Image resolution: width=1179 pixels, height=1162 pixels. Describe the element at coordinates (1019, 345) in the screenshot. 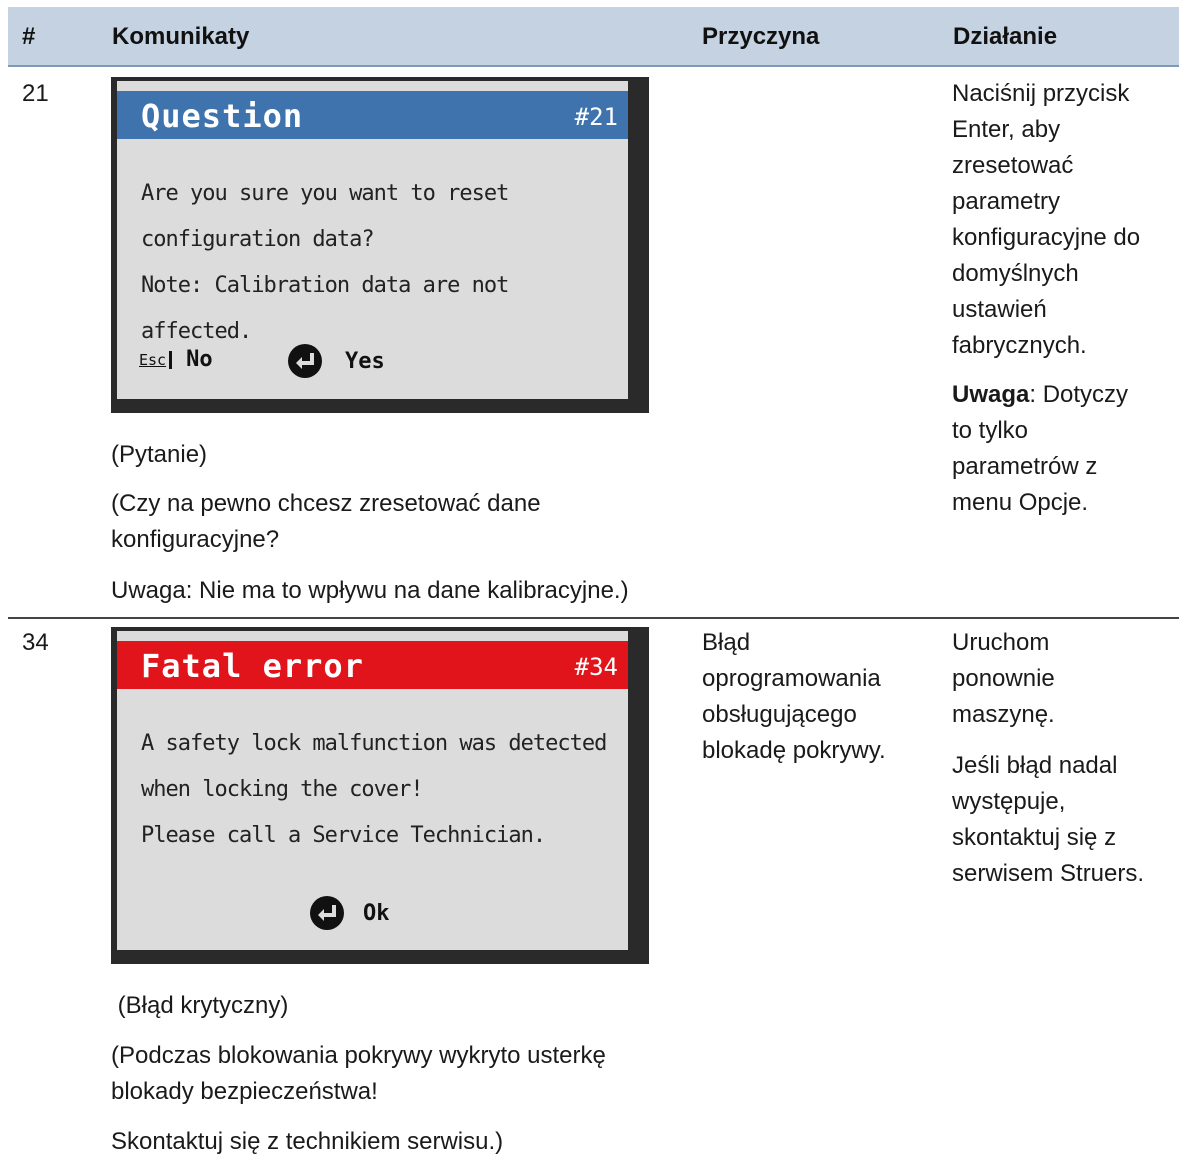

I see `action-line: fabrycznych.` at that location.